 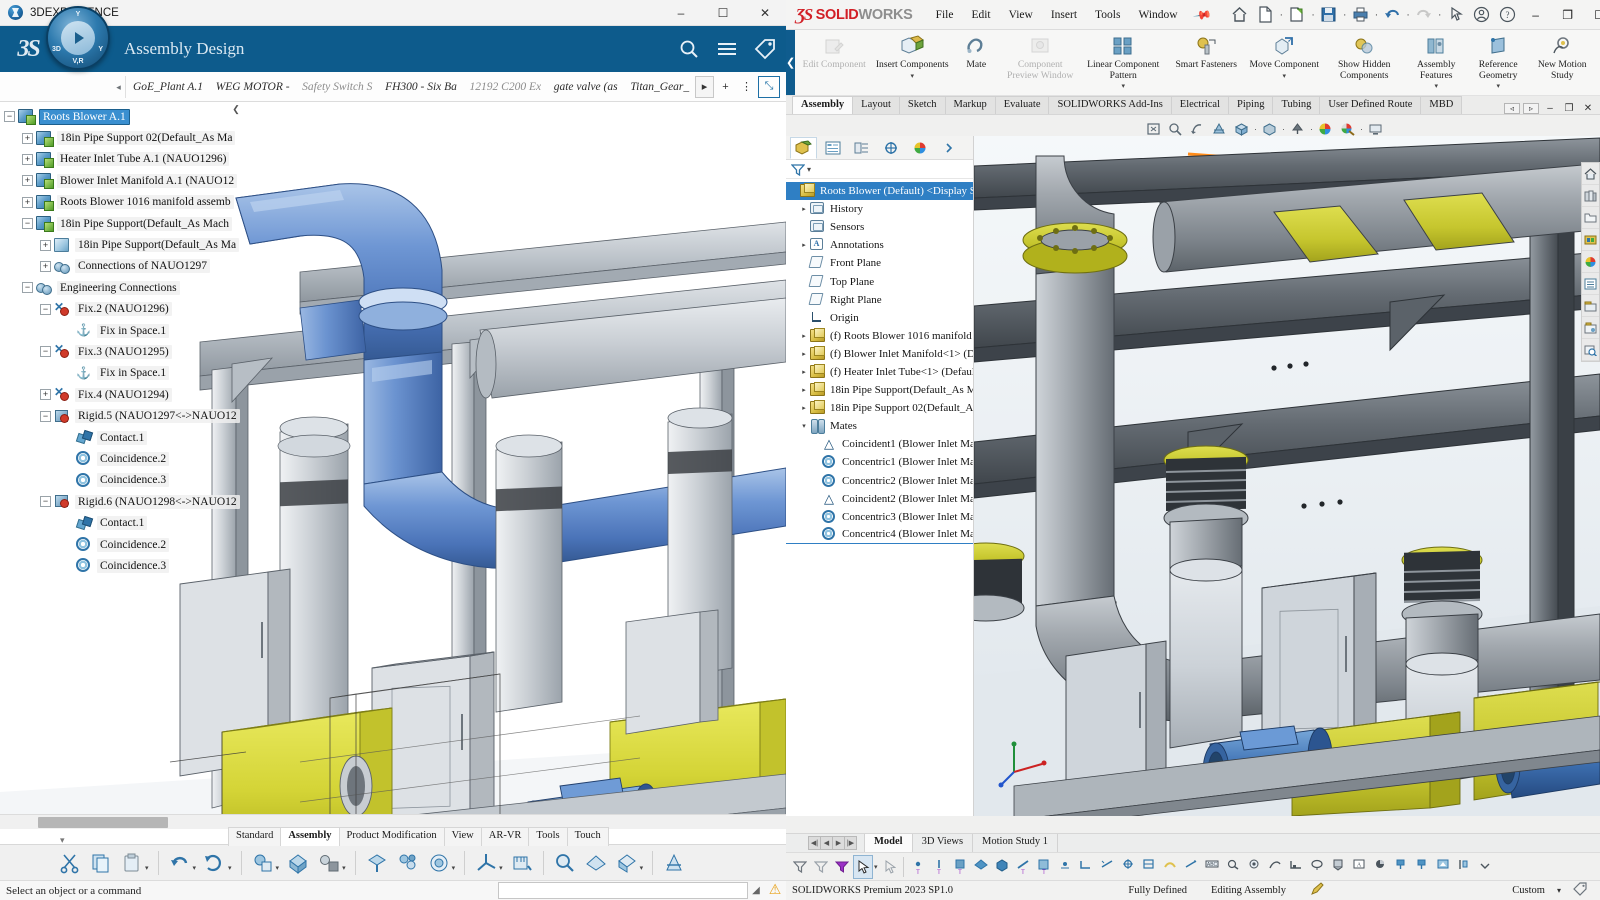 I want to click on tree-item: − Fix.2 (NAUO1296), so click(x=130, y=309).